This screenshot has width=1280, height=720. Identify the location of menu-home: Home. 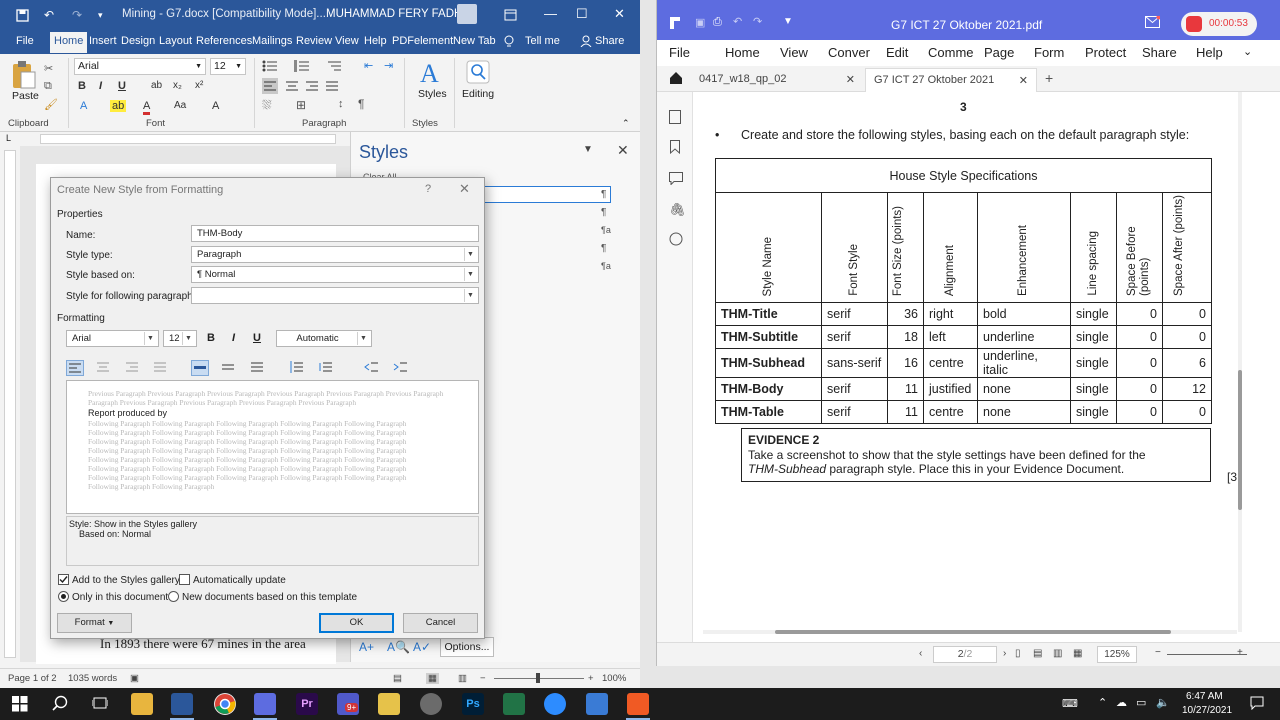
(742, 52).